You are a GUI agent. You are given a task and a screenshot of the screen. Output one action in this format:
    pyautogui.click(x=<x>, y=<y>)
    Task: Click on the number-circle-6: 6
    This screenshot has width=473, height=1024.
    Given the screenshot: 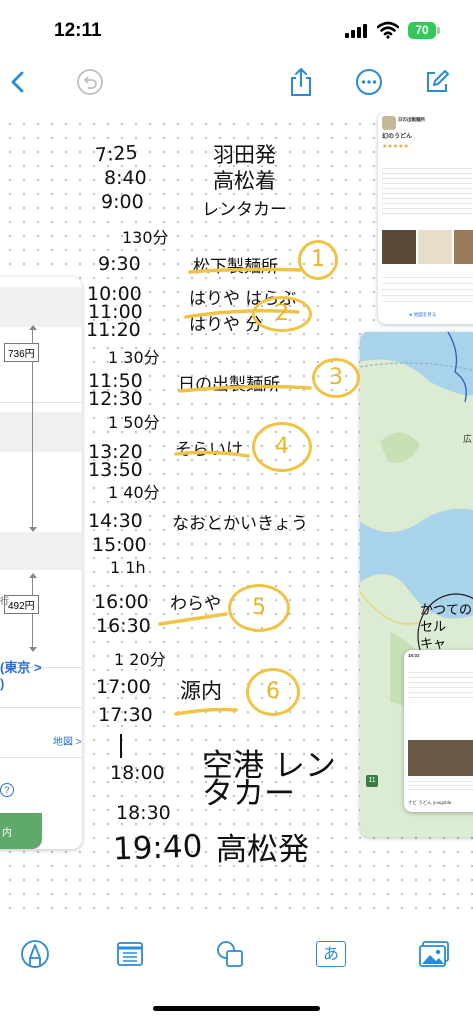 What is the action you would take?
    pyautogui.click(x=273, y=692)
    